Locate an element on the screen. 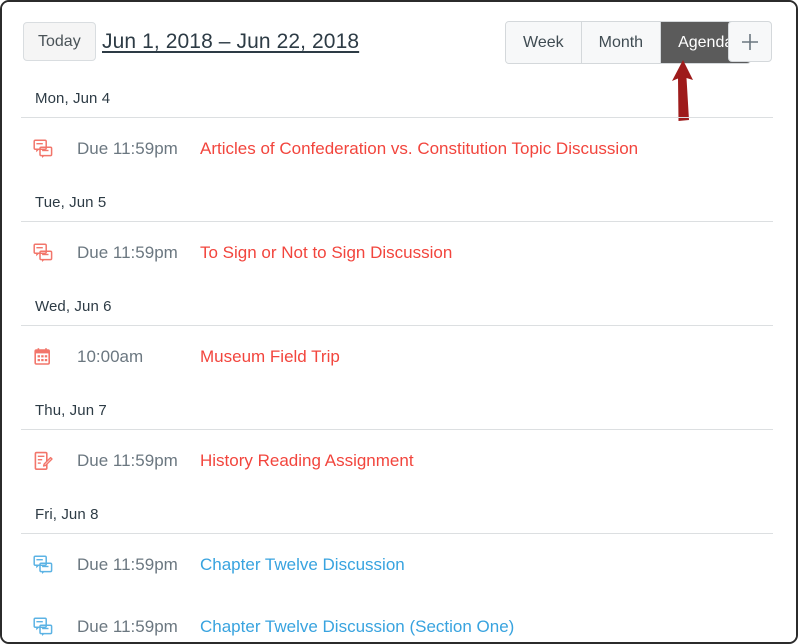  add-event-button is located at coordinates (750, 41).